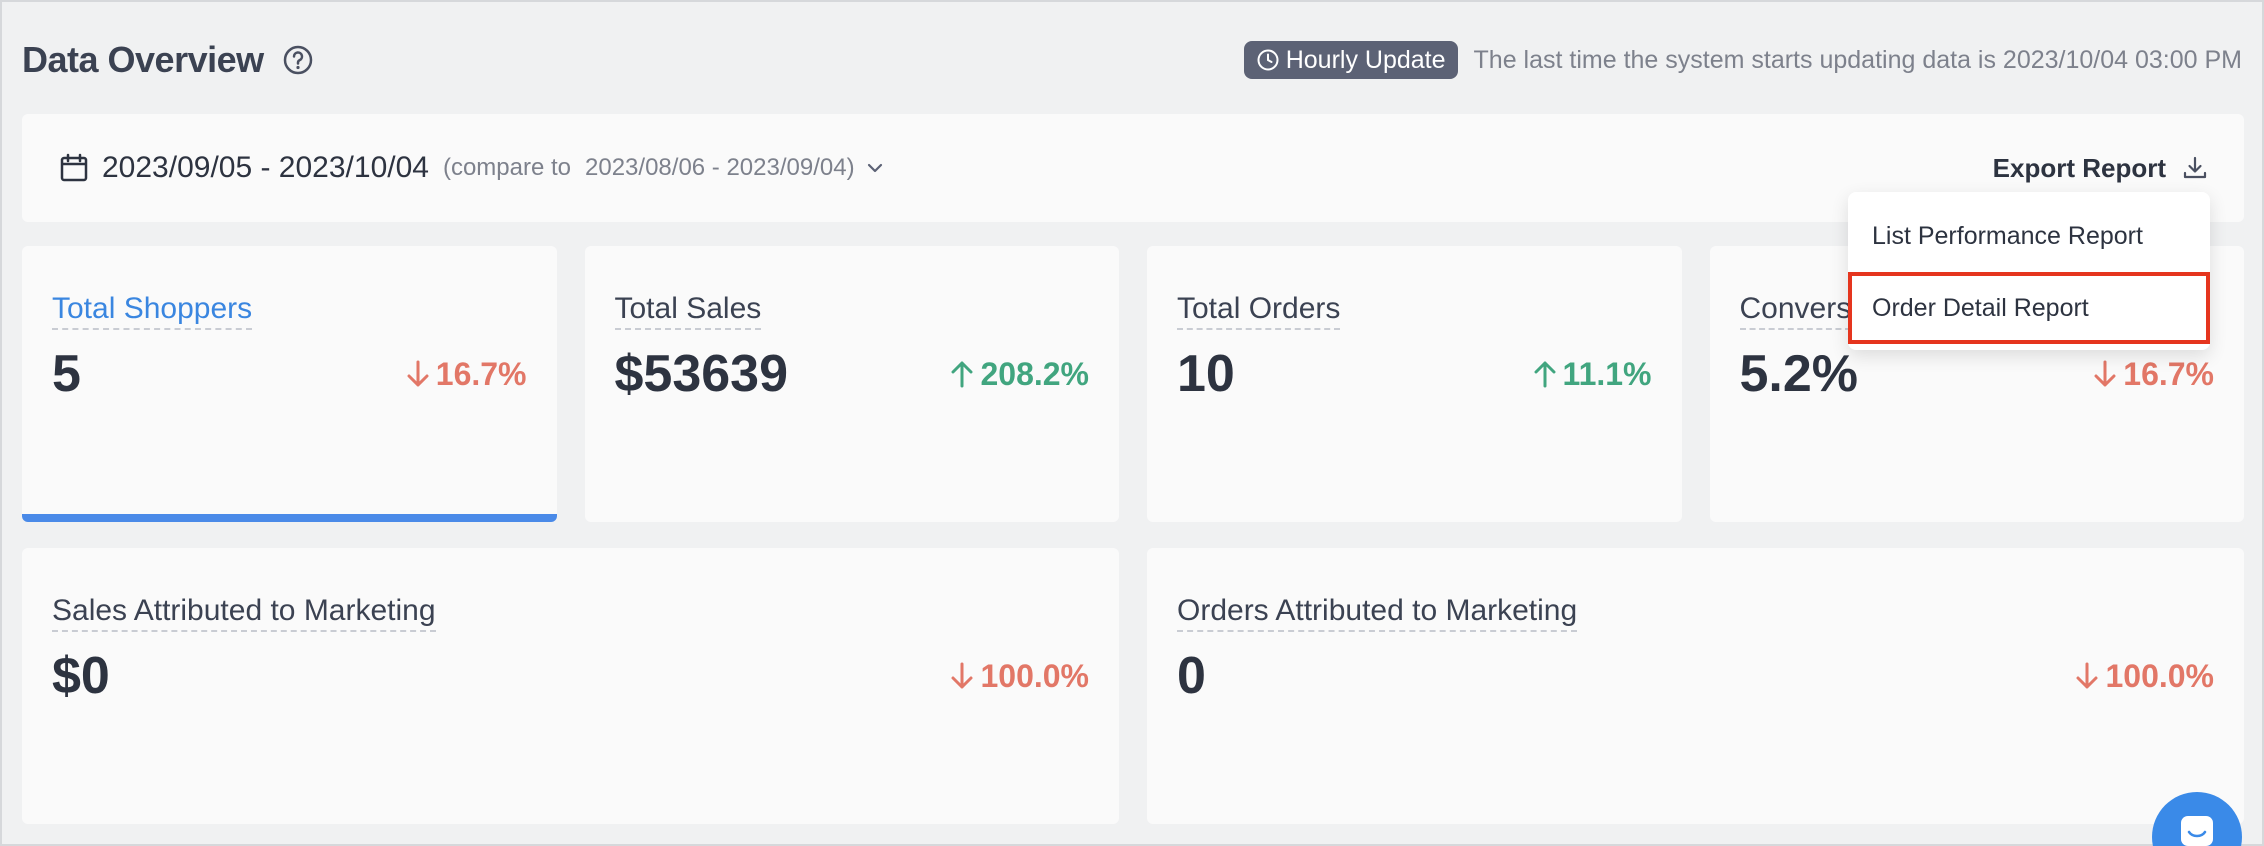  What do you see at coordinates (1377, 613) in the screenshot?
I see `metric-label: Orders Attributed to Marketing` at bounding box center [1377, 613].